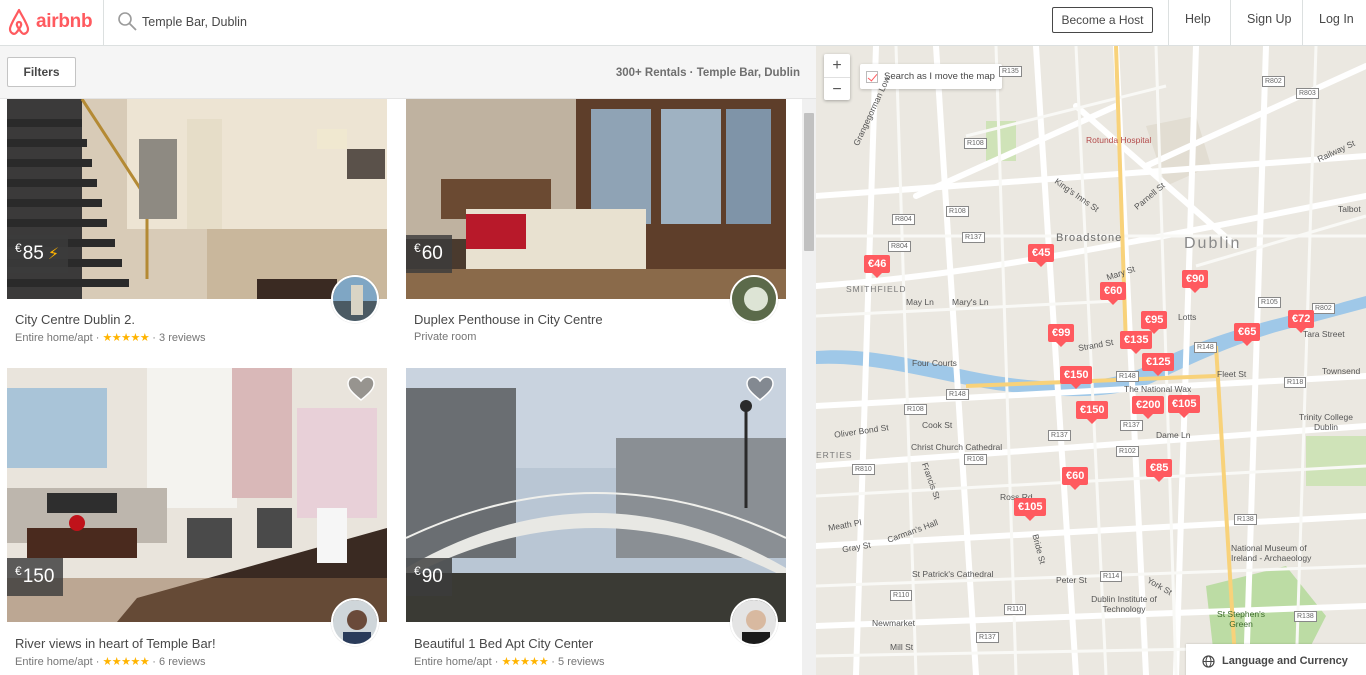  I want to click on road-shield: R138, so click(1245, 519).